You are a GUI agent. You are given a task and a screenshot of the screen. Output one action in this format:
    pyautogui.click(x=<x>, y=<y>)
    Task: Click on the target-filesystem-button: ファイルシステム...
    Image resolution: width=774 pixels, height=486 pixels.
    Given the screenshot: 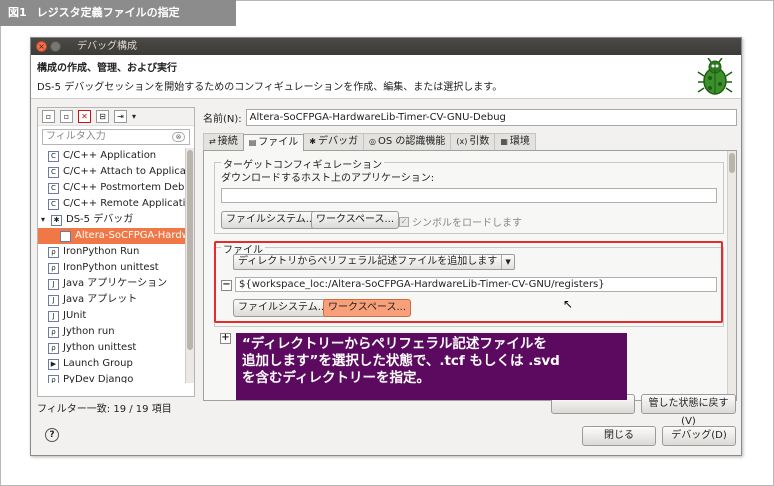 What is the action you would take?
    pyautogui.click(x=271, y=220)
    